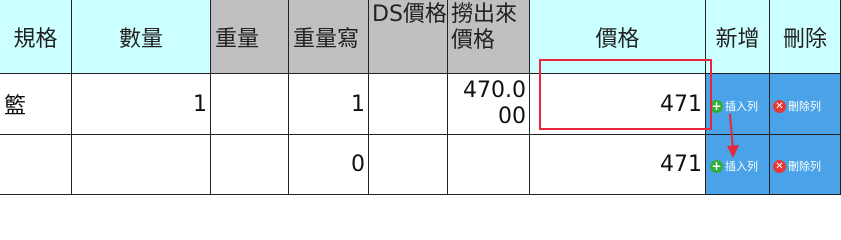  I want to click on header-weight: 重量, so click(250, 37).